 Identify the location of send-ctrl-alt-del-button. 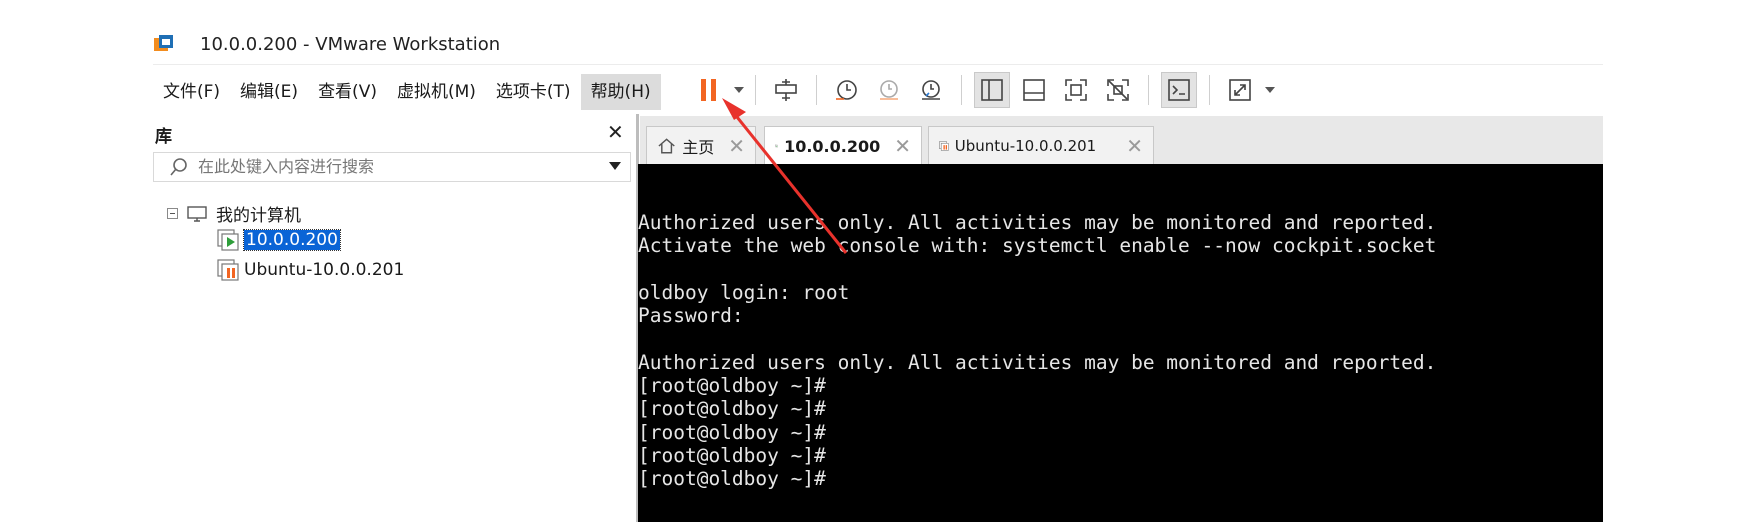
(786, 90).